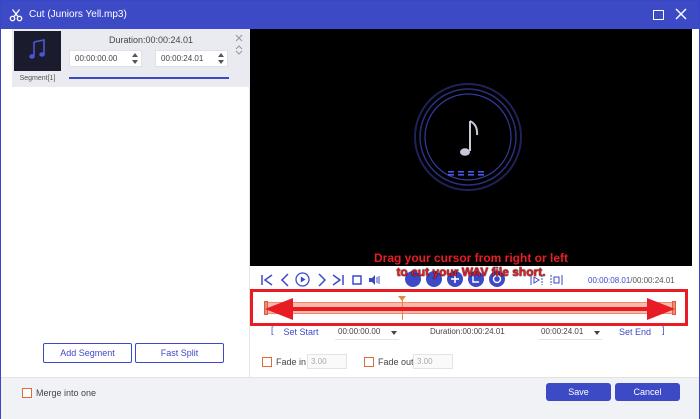  I want to click on reorder-icon, so click(239, 50).